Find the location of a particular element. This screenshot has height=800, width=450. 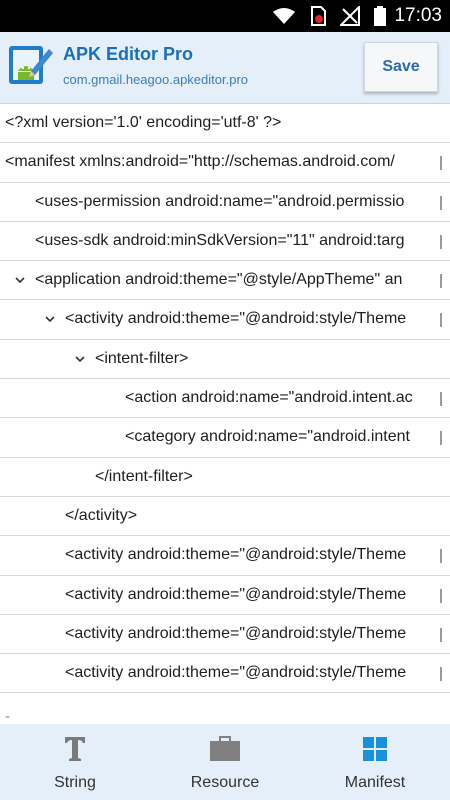

xml-line: <category android:name="android.intent is located at coordinates (225, 438).